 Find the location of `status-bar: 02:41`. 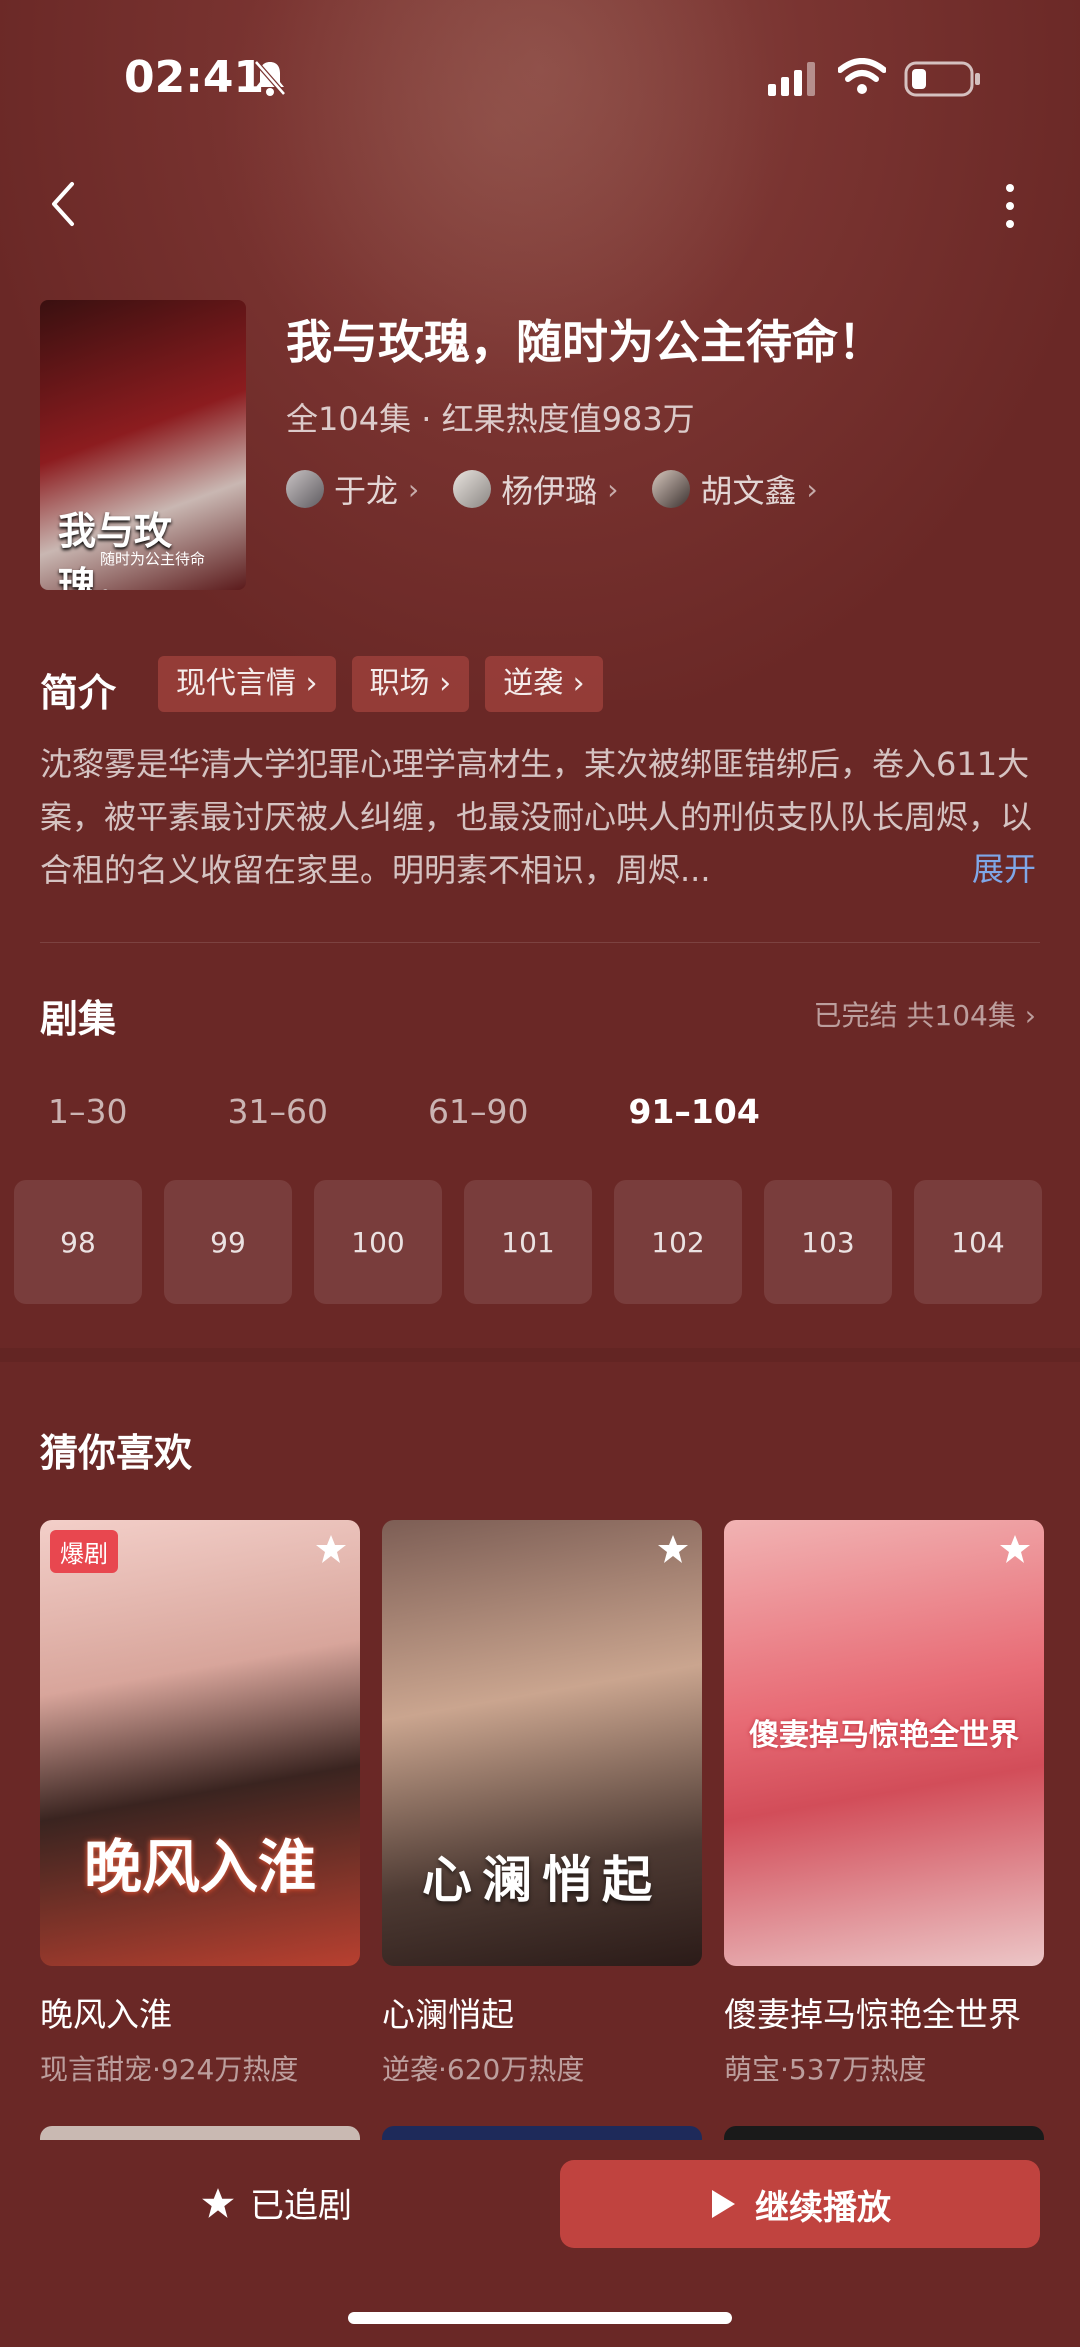

status-bar: 02:41 is located at coordinates (540, 80).